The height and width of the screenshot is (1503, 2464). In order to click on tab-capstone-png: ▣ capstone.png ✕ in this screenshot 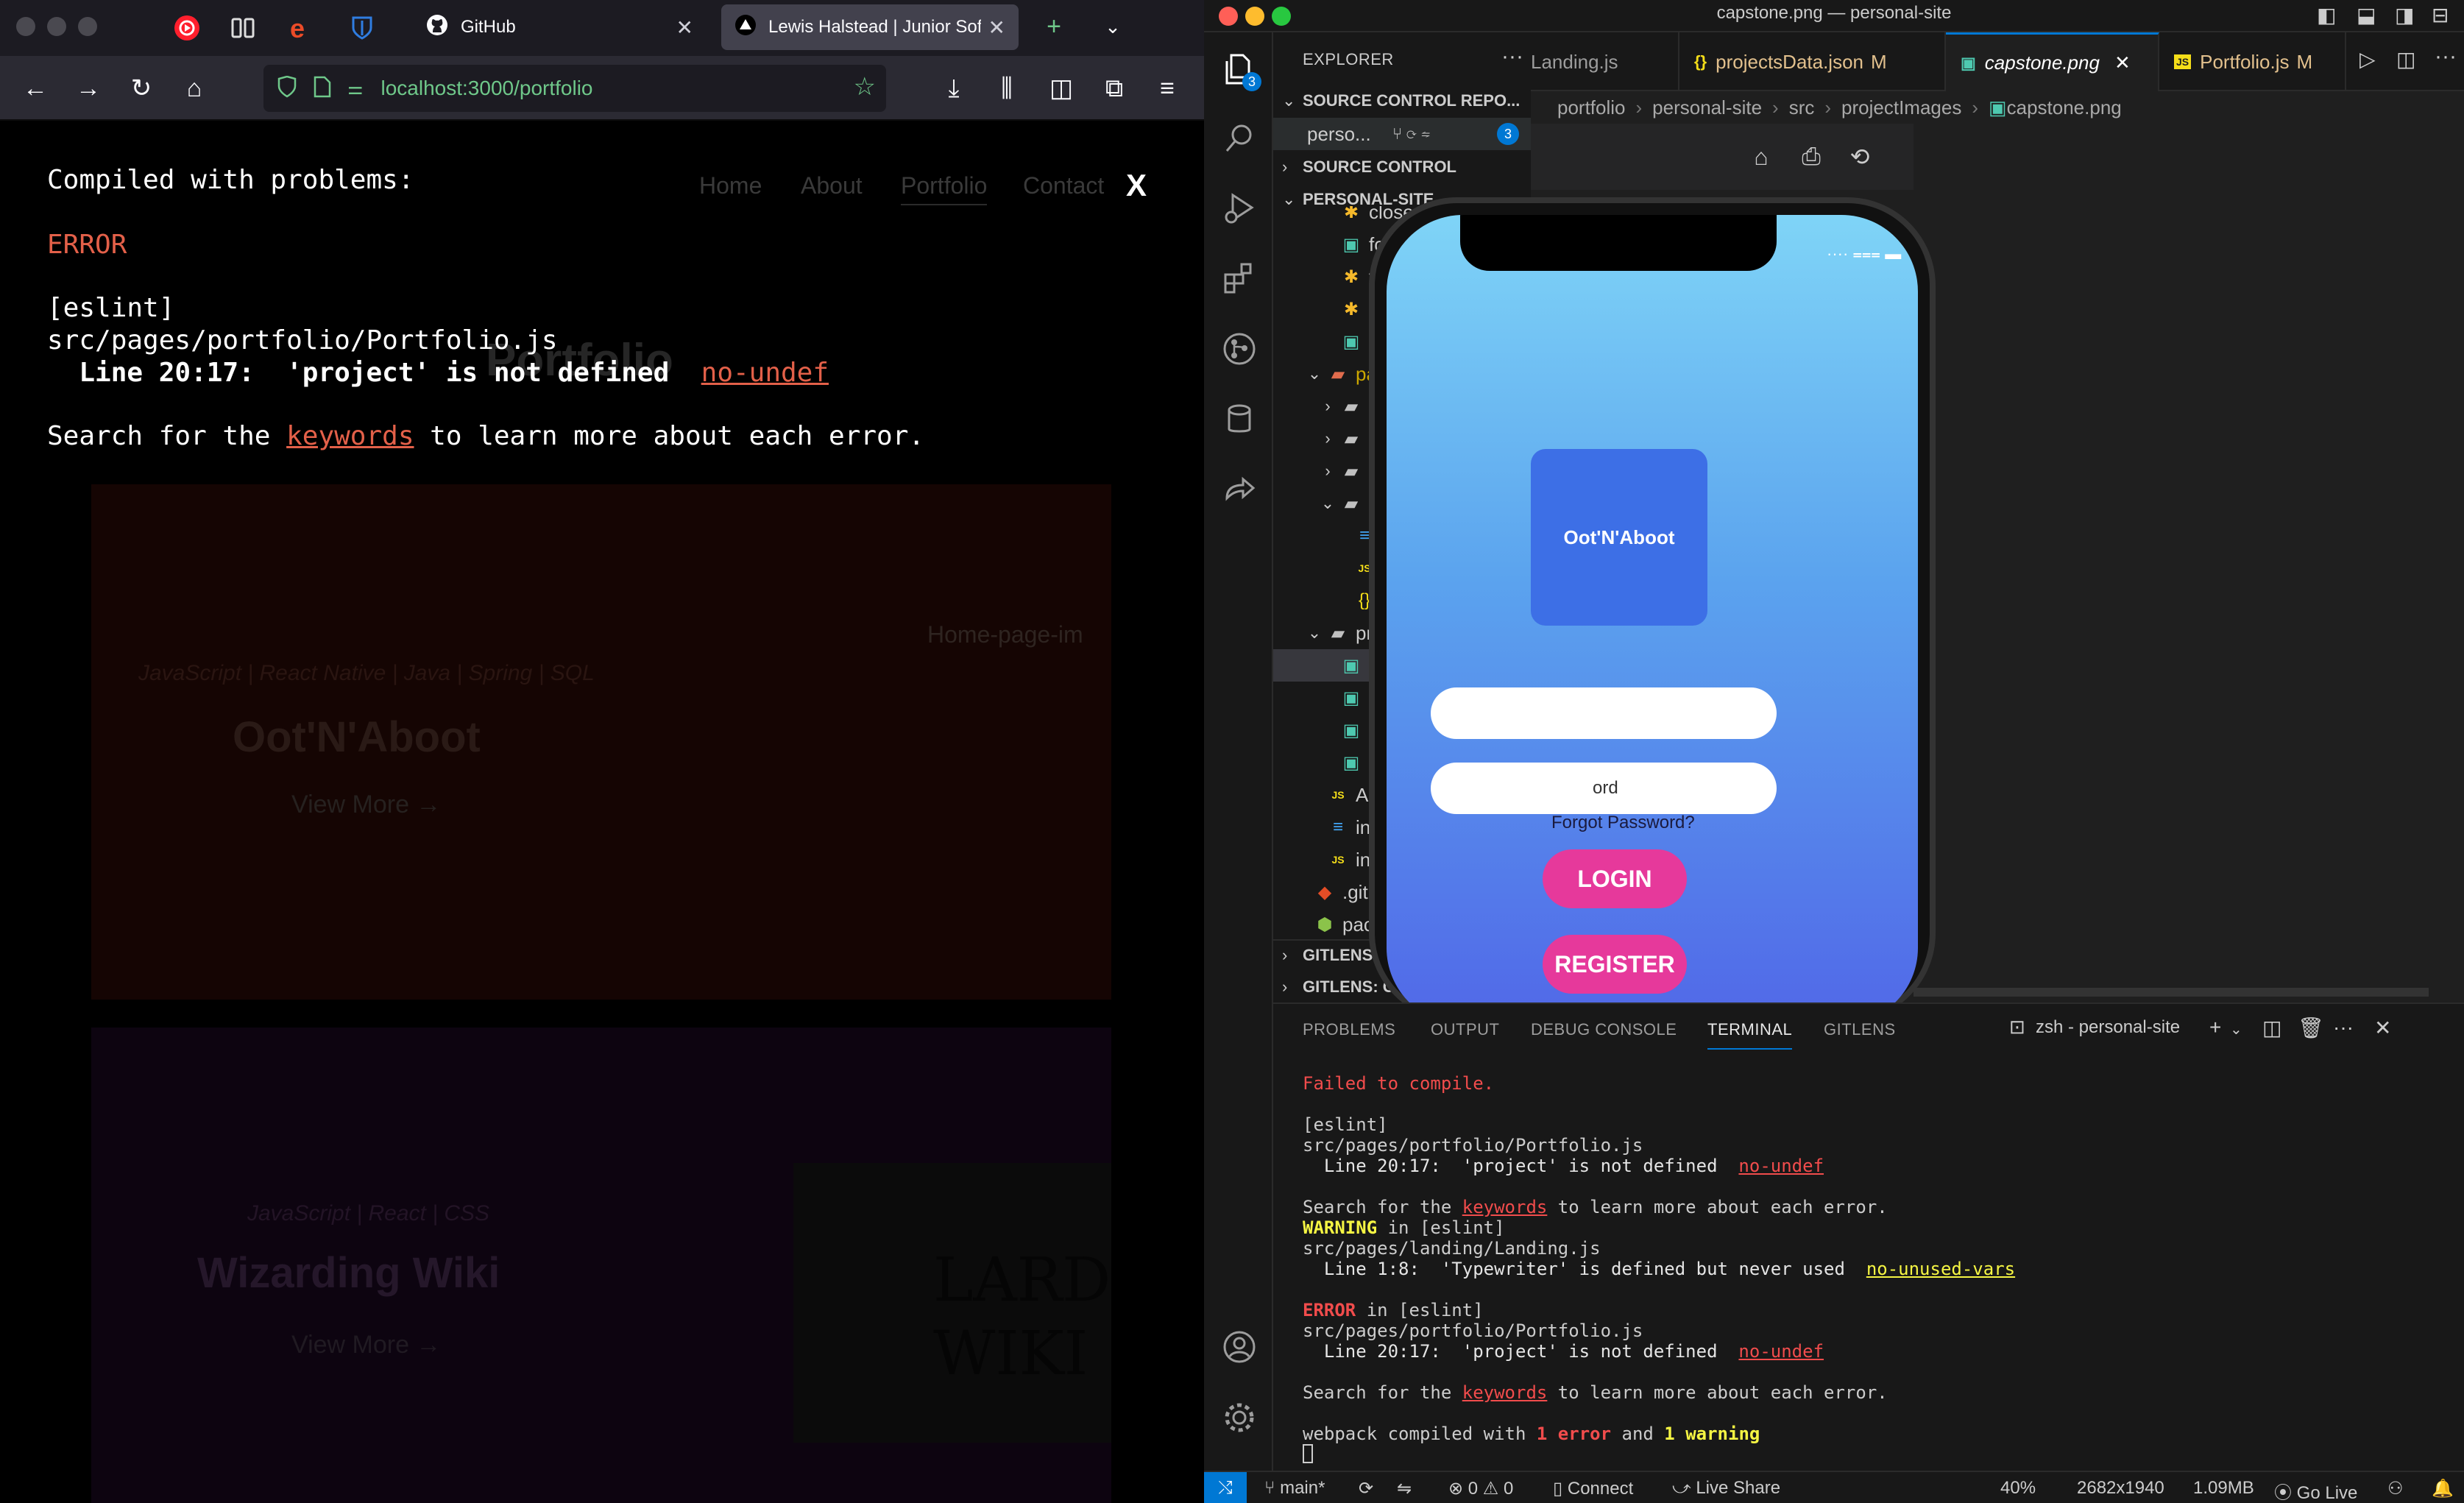, I will do `click(2052, 61)`.